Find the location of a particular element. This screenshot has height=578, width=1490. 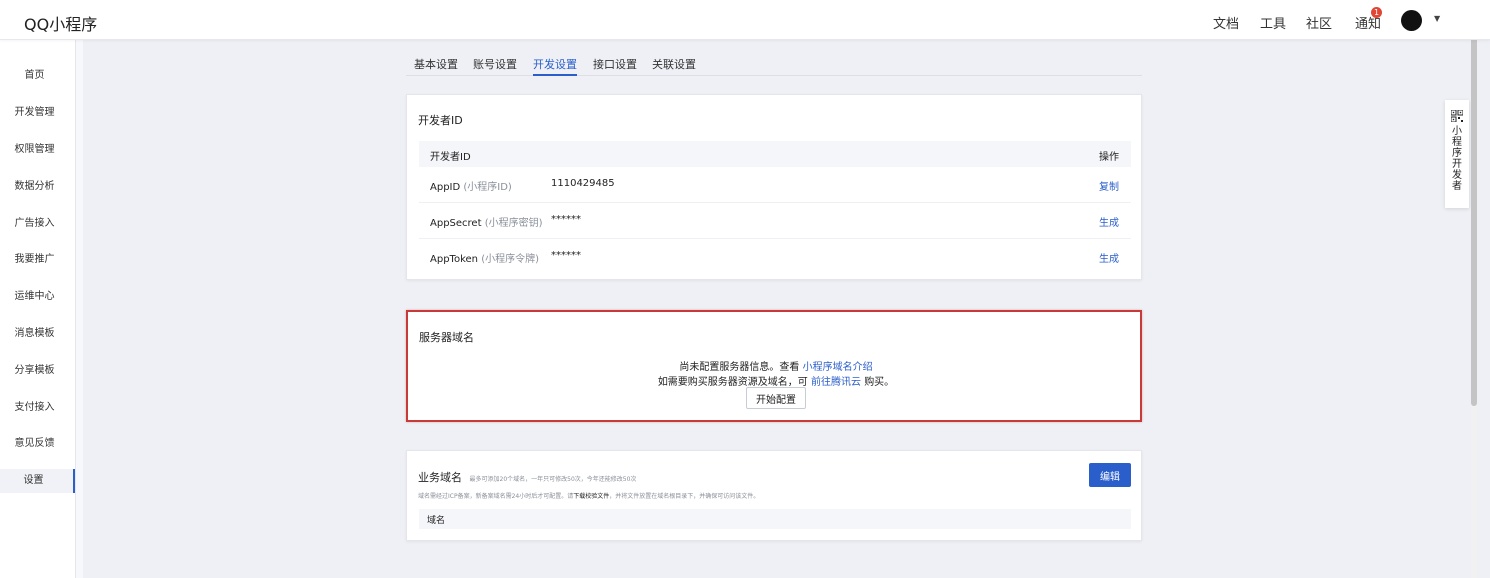

server-info-text: 尚未配置服务器信息。查看 小程序域名介绍 is located at coordinates (776, 367).